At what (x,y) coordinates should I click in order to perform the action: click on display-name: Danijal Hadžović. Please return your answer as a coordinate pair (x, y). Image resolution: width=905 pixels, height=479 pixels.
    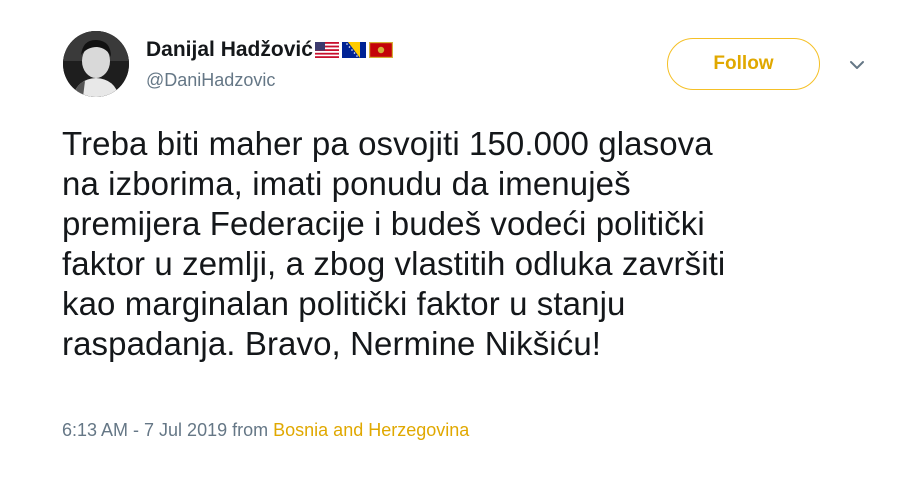
    Looking at the image, I should click on (269, 50).